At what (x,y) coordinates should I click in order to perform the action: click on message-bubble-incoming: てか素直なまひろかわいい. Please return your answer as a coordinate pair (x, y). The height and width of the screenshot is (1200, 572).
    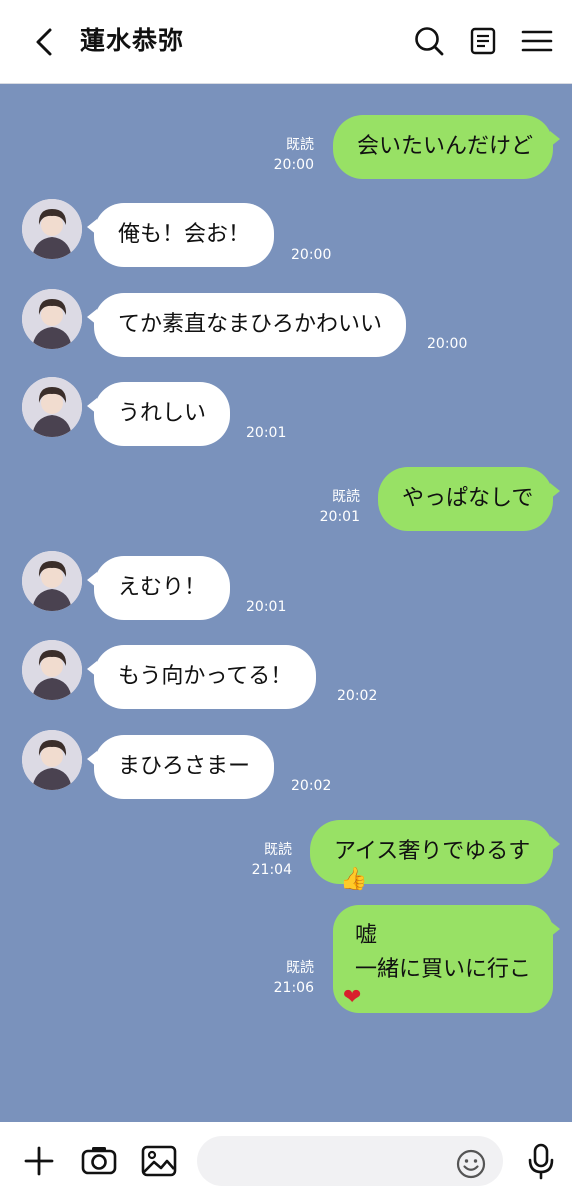
    Looking at the image, I should click on (247, 325).